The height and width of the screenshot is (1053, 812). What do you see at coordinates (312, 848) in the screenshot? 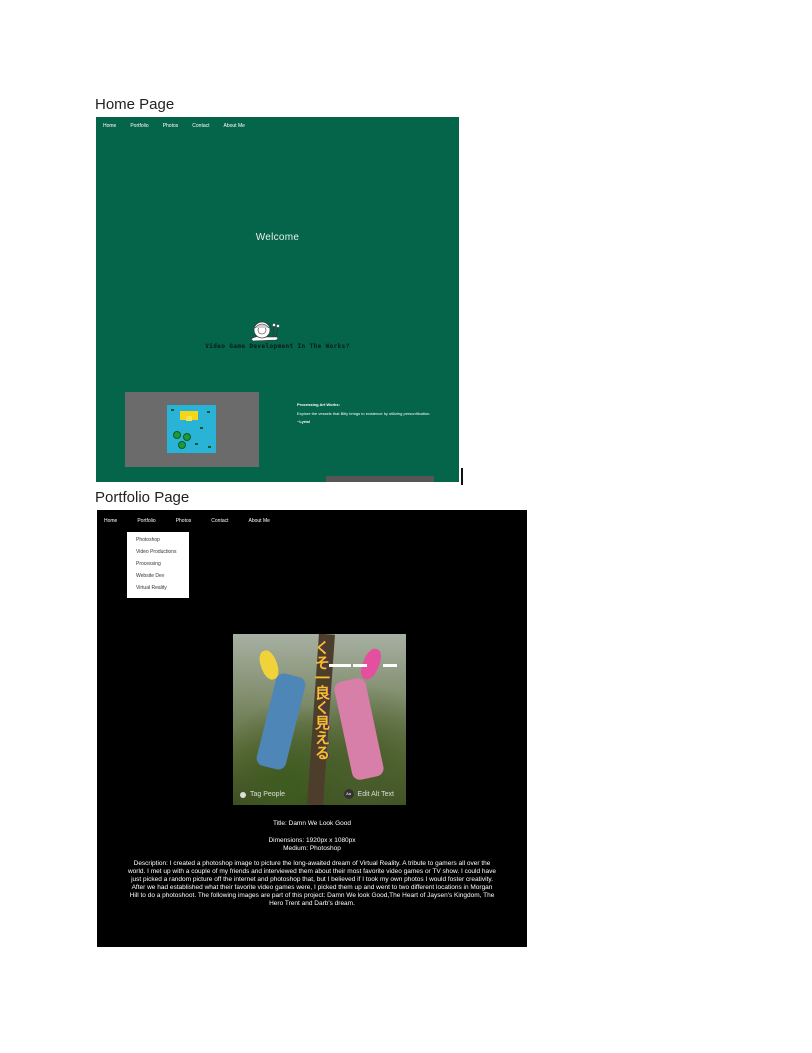
I see `artwork-medium: Medium: Photoshop` at bounding box center [312, 848].